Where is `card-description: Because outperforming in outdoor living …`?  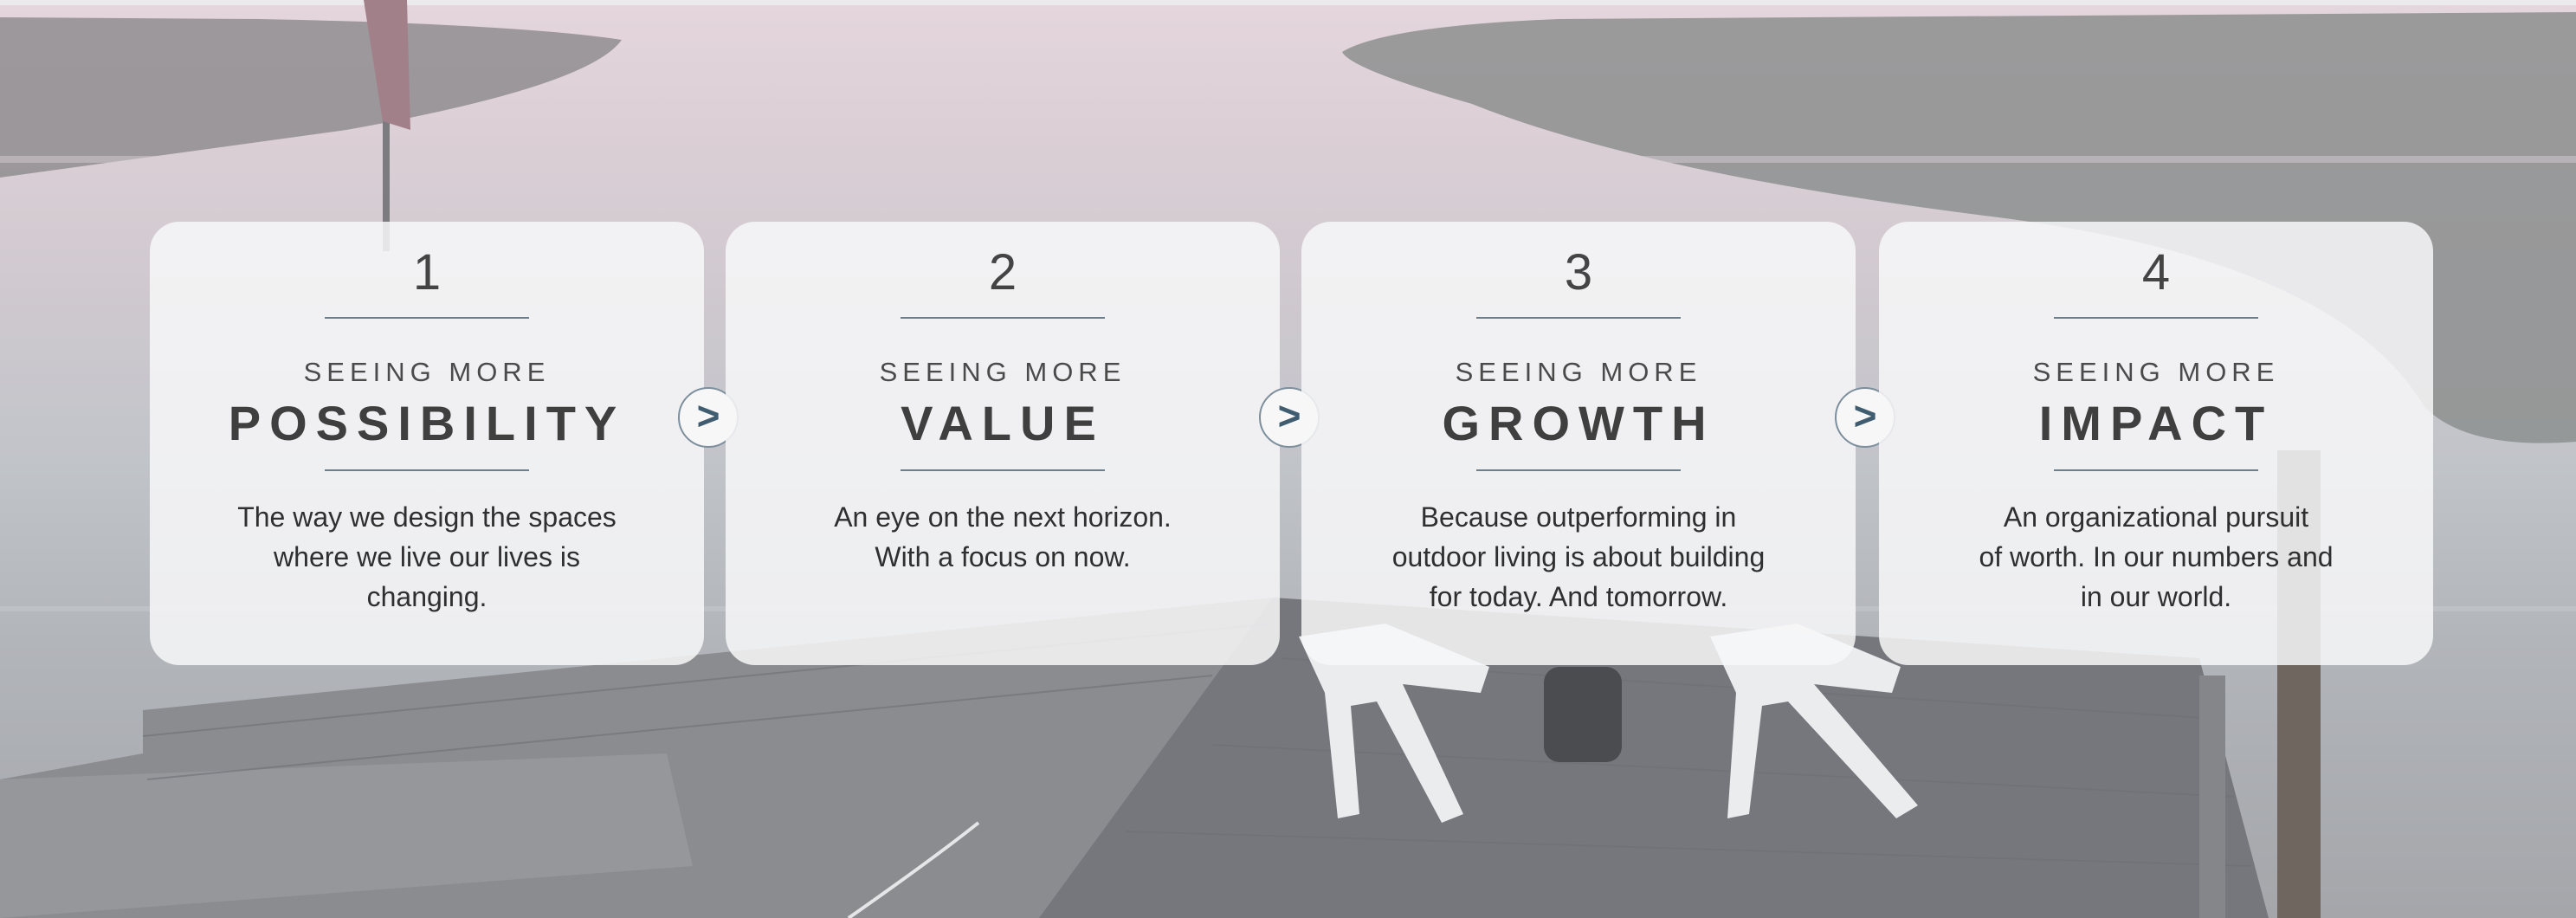 card-description: Because outperforming in outdoor living … is located at coordinates (1578, 556).